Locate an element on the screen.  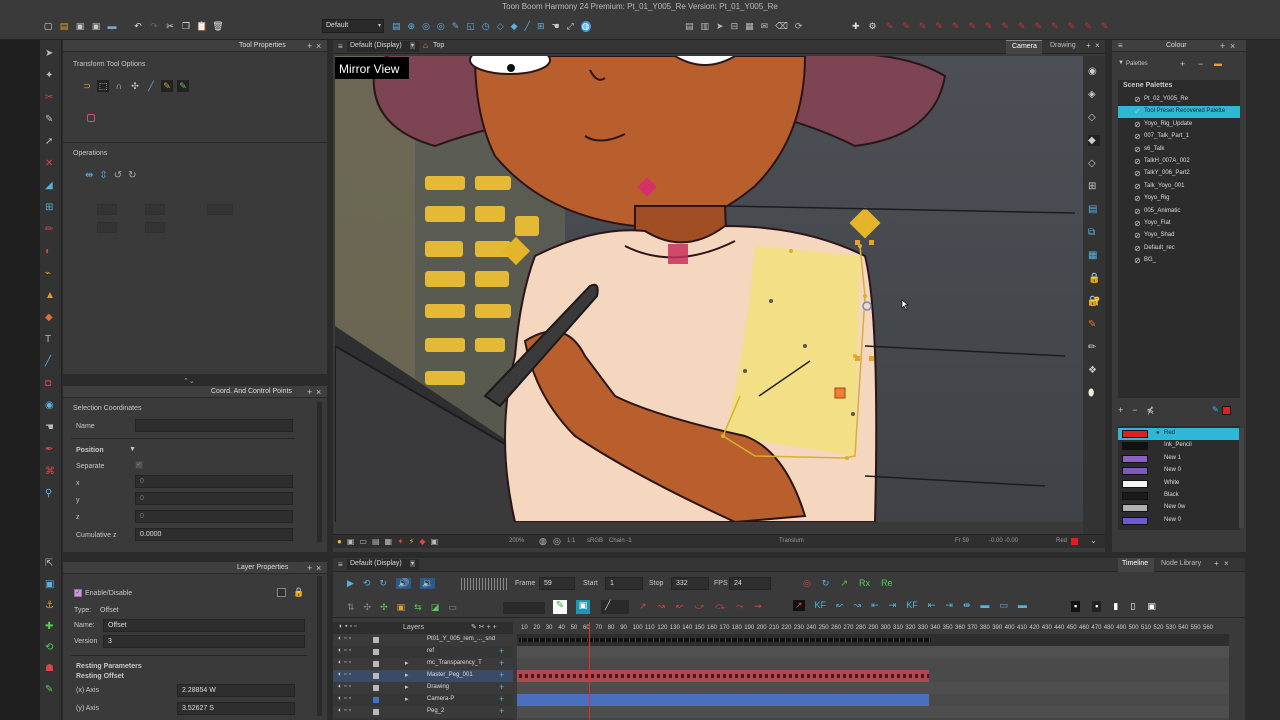
sync-icon: ⟳ is located at coordinates (799, 26).